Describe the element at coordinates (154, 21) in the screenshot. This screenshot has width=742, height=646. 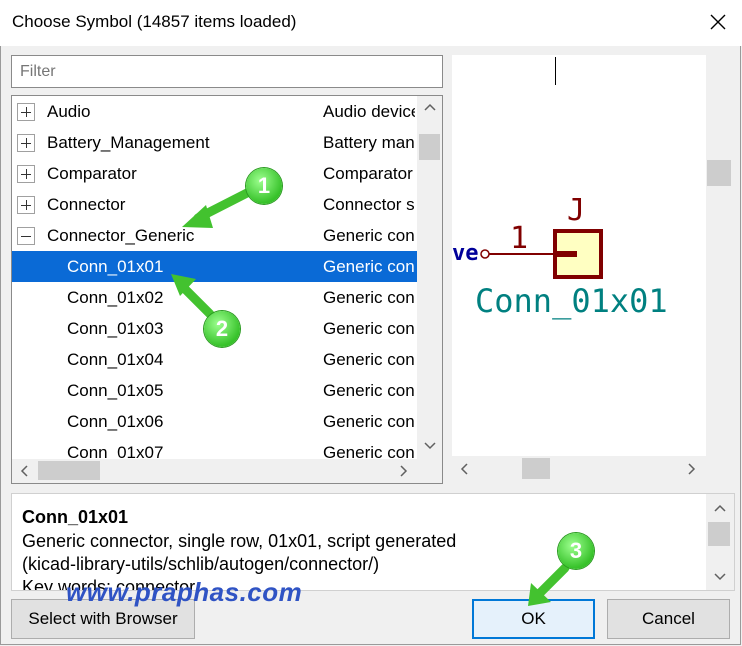
I see `dialog-title: Choose Symbol (14857 items loaded)` at that location.